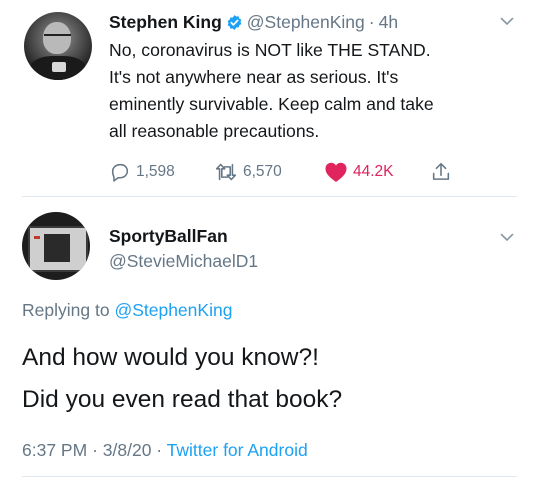 The width and height of the screenshot is (539, 484). Describe the element at coordinates (182, 399) in the screenshot. I see `reply-text-line: Did you even read that book?` at that location.